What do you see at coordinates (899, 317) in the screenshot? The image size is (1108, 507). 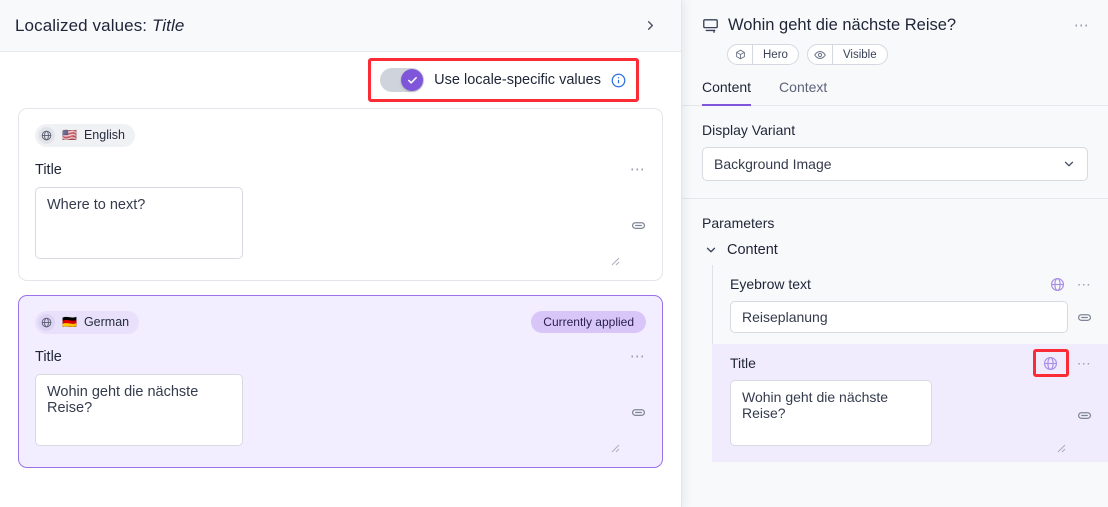 I see `eyebrow-text-input` at bounding box center [899, 317].